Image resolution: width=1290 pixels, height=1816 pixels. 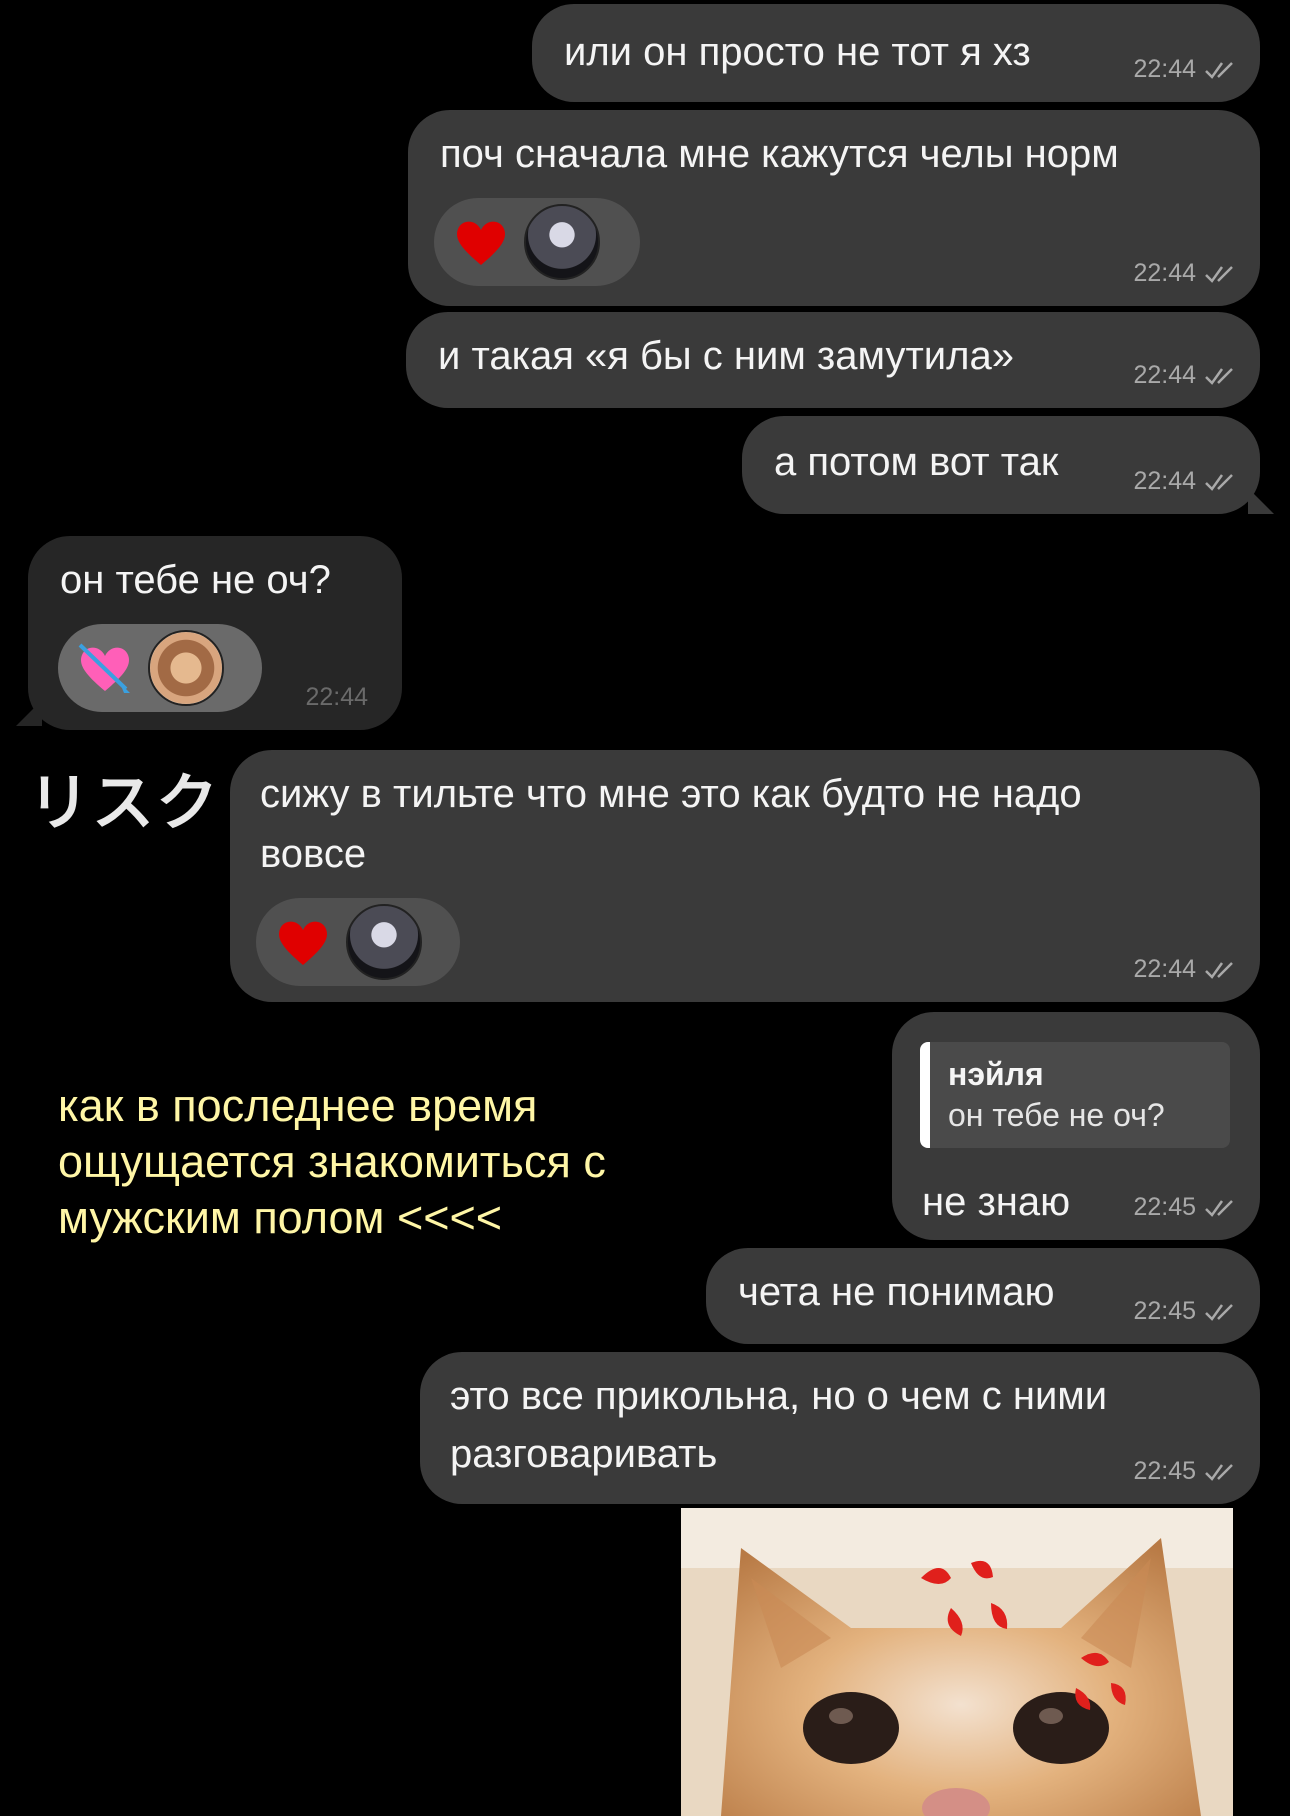 I want to click on message-text: не знаю, so click(x=996, y=1202).